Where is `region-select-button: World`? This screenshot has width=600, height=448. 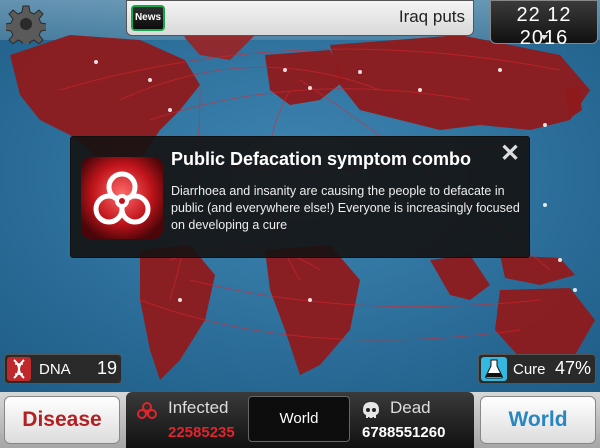 region-select-button: World is located at coordinates (299, 419).